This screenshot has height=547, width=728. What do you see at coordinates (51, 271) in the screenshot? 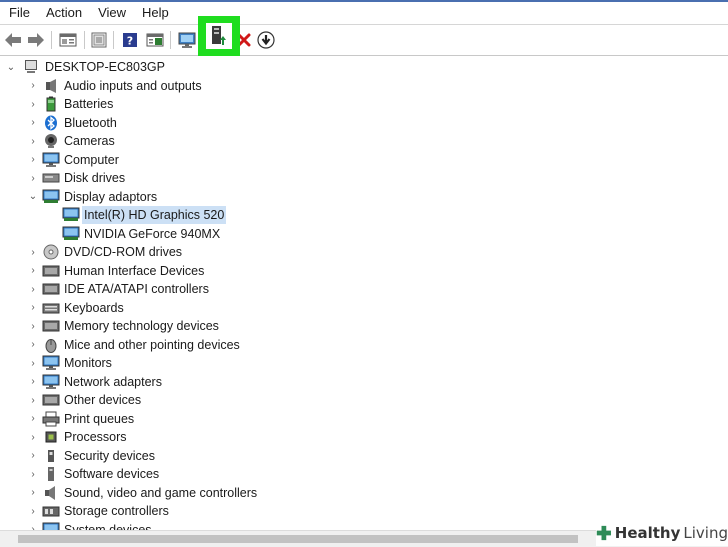
I see `hid-icon` at bounding box center [51, 271].